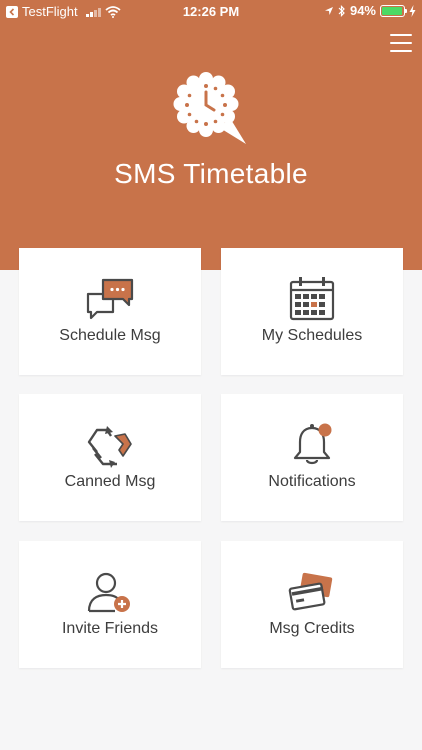 The height and width of the screenshot is (750, 422). I want to click on battery-percent: 94%, so click(362, 10).